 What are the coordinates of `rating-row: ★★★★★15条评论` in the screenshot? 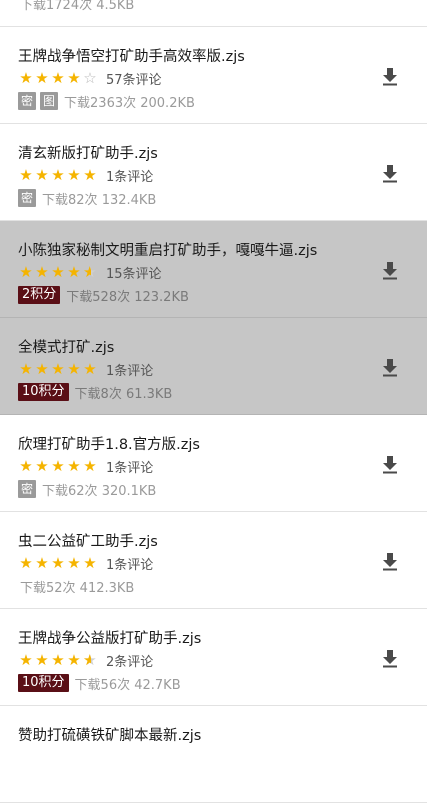 It's located at (90, 272).